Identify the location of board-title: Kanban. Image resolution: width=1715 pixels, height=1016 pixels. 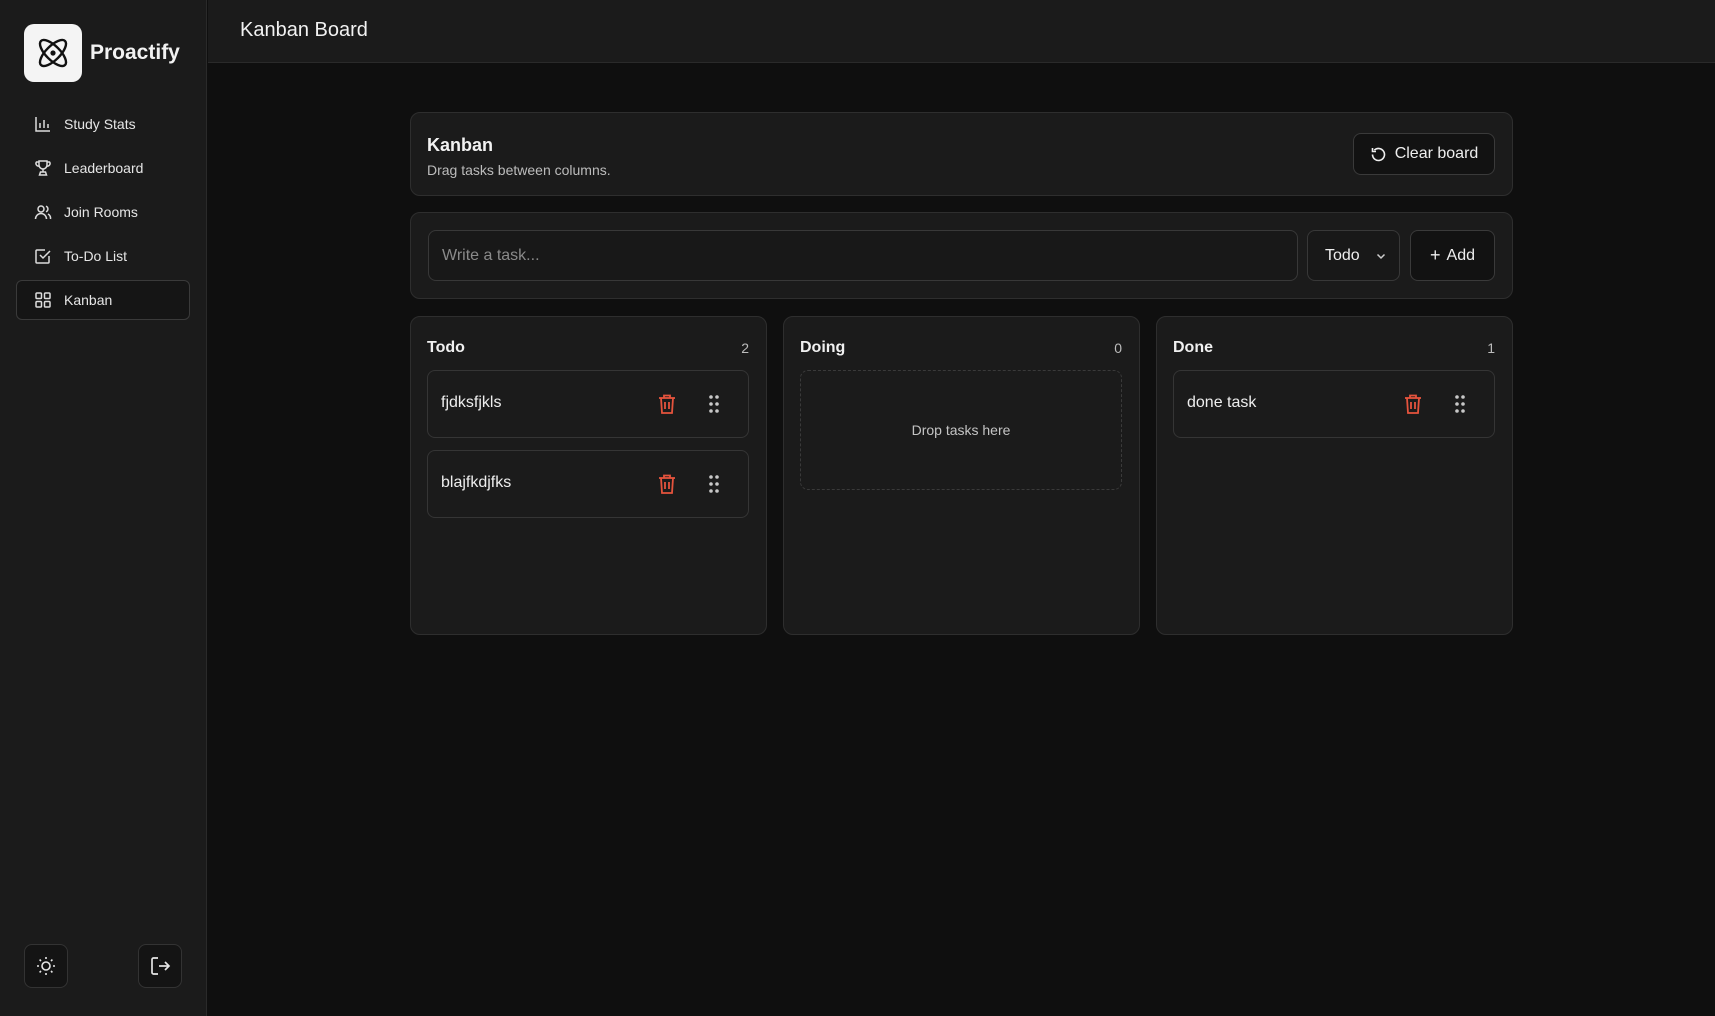
(460, 145).